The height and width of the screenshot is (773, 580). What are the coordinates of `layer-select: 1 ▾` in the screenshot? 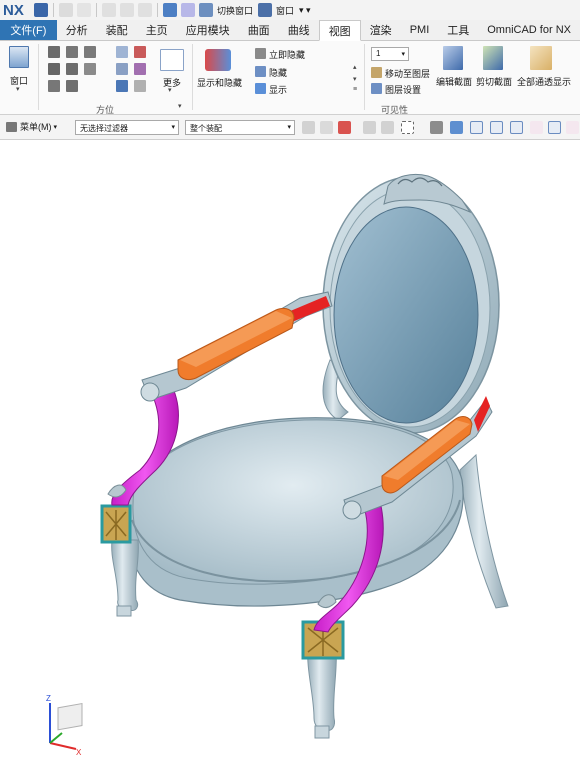 It's located at (390, 54).